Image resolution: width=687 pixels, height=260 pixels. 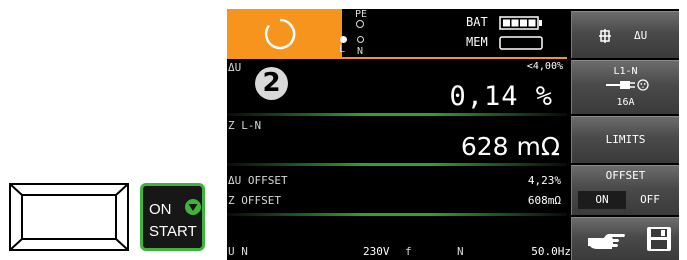 I want to click on z-offset-label: Z OFFSET, so click(x=254, y=200).